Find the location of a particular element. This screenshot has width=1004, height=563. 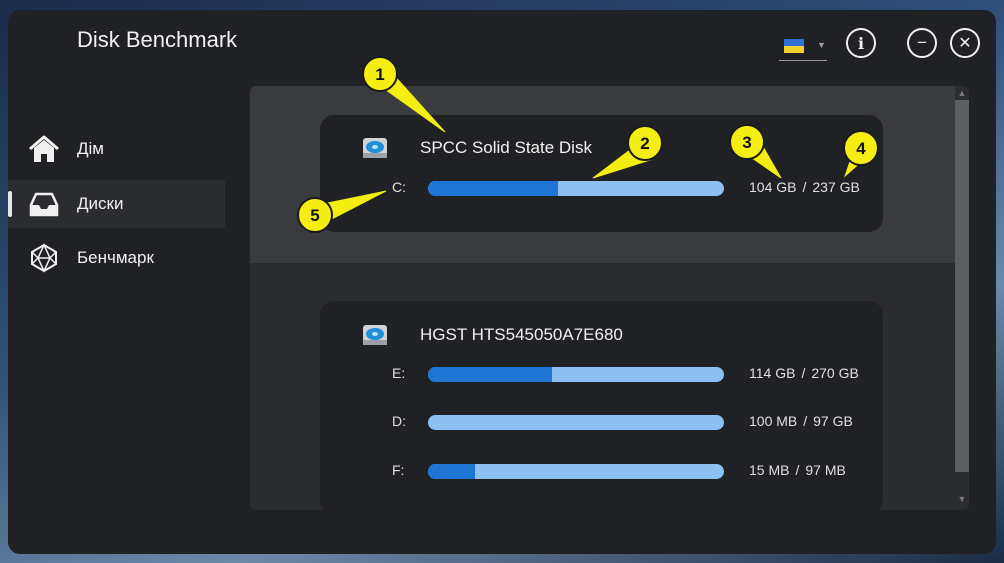

sidebar-item-label: Бенчмарк is located at coordinates (115, 257).